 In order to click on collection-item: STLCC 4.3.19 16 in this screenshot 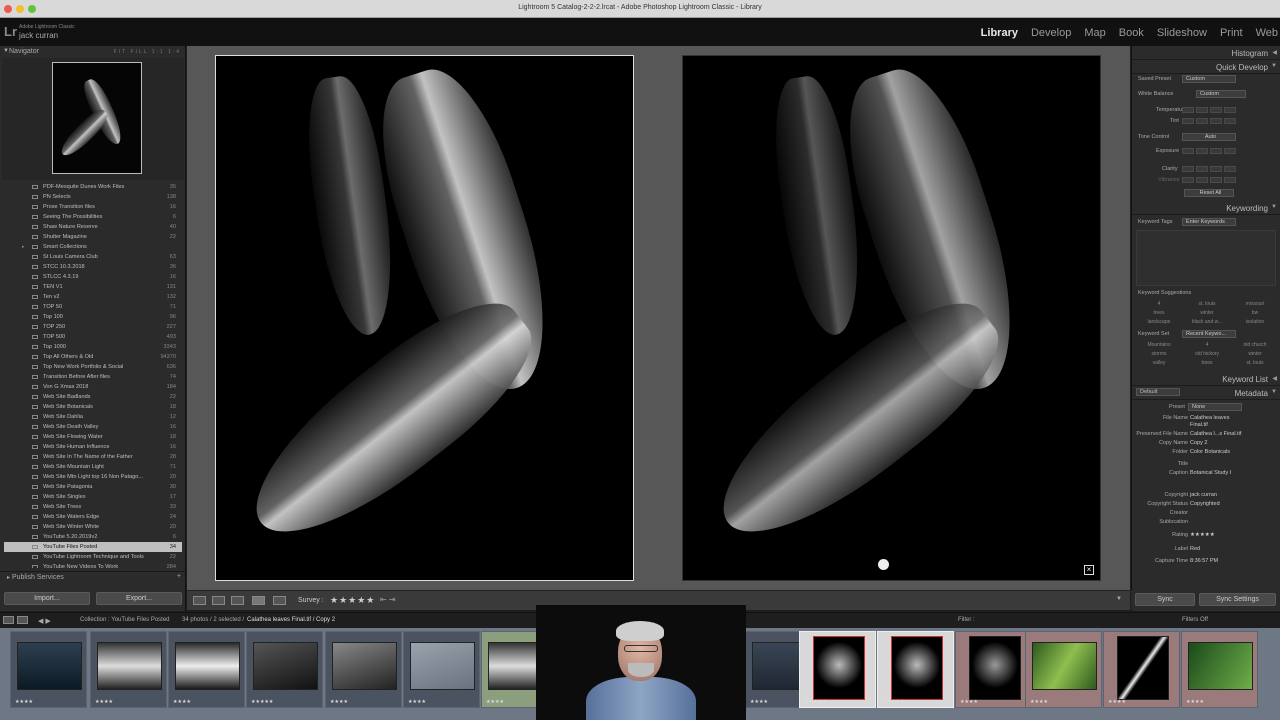, I will do `click(93, 277)`.